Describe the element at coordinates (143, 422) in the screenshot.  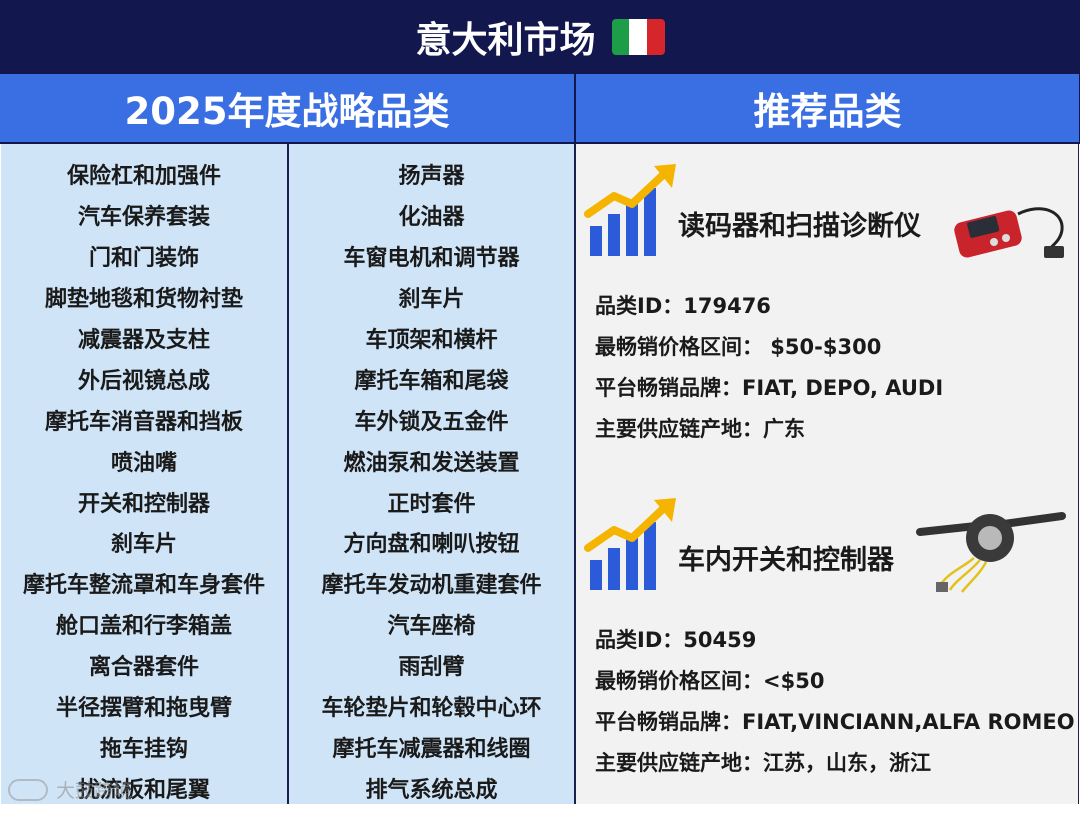
I see `list-item: 摩托车消音器和挡板` at that location.